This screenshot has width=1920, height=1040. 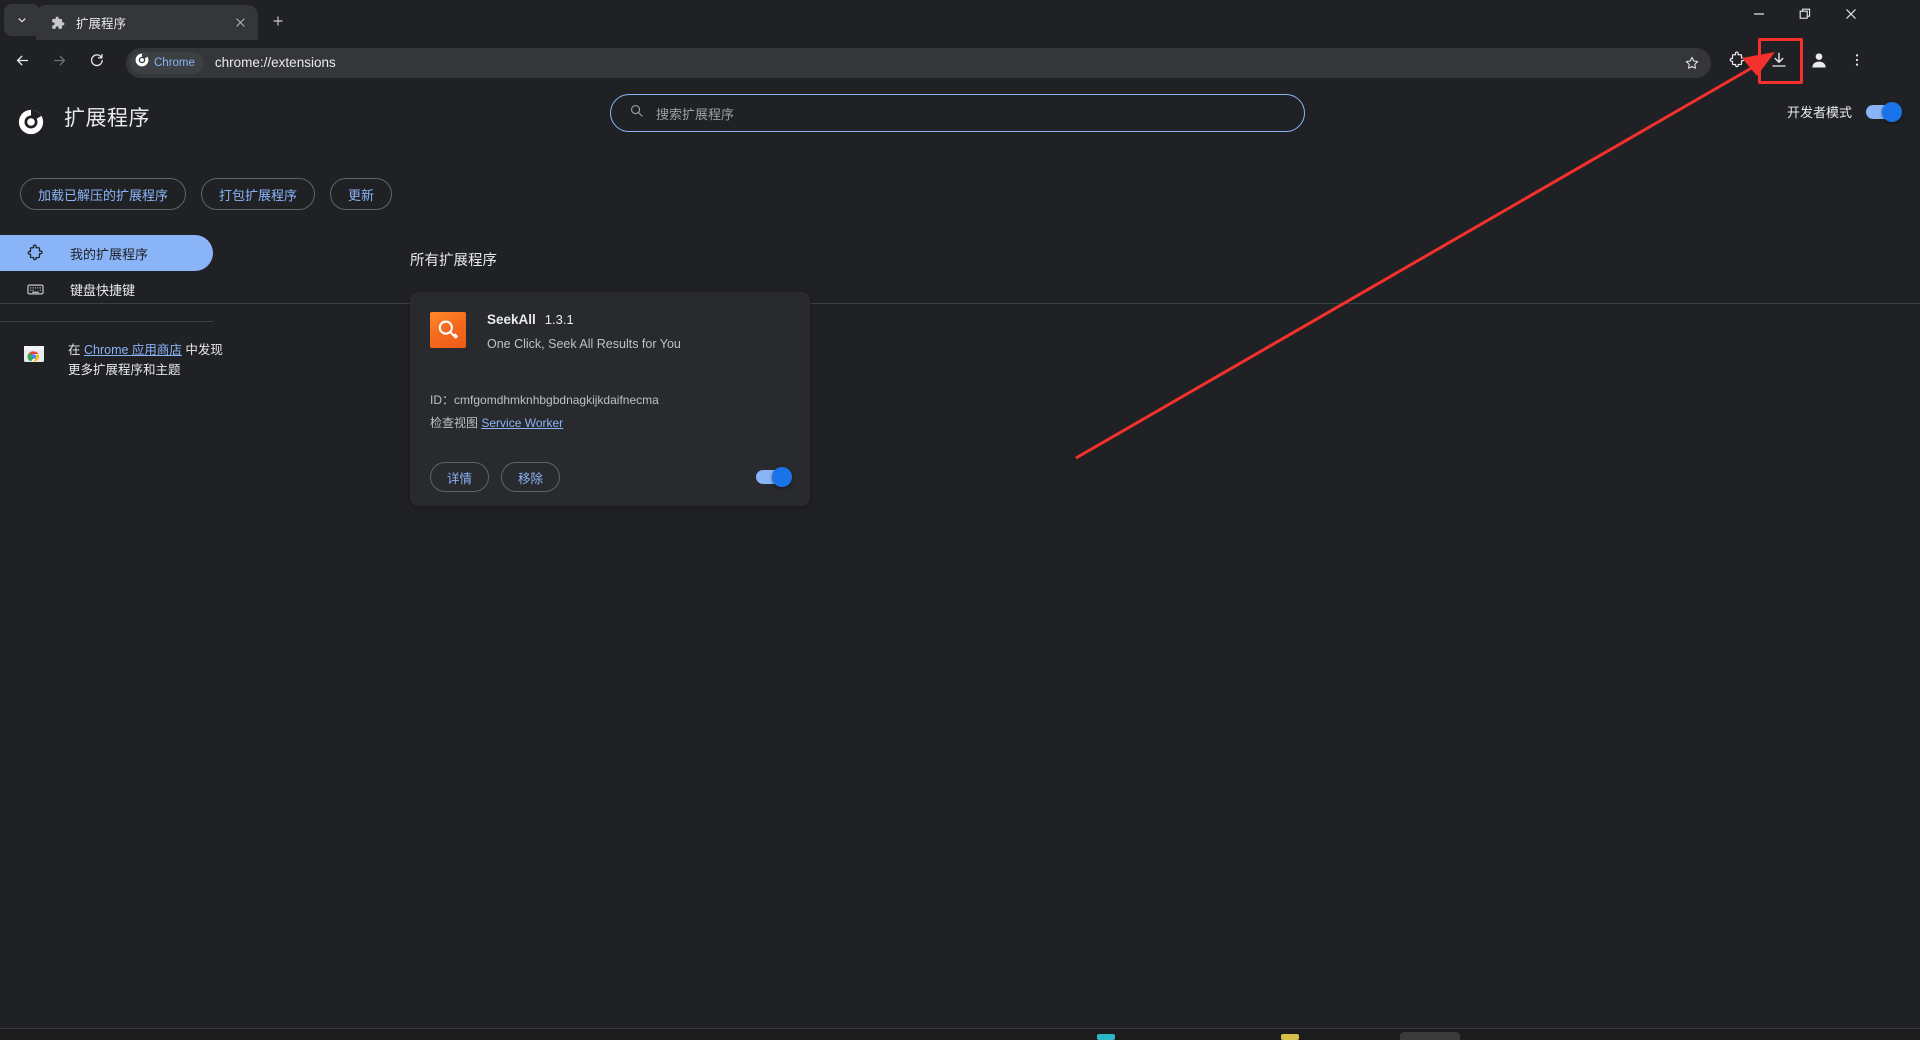 I want to click on developer-mode-toggle, so click(x=1884, y=111).